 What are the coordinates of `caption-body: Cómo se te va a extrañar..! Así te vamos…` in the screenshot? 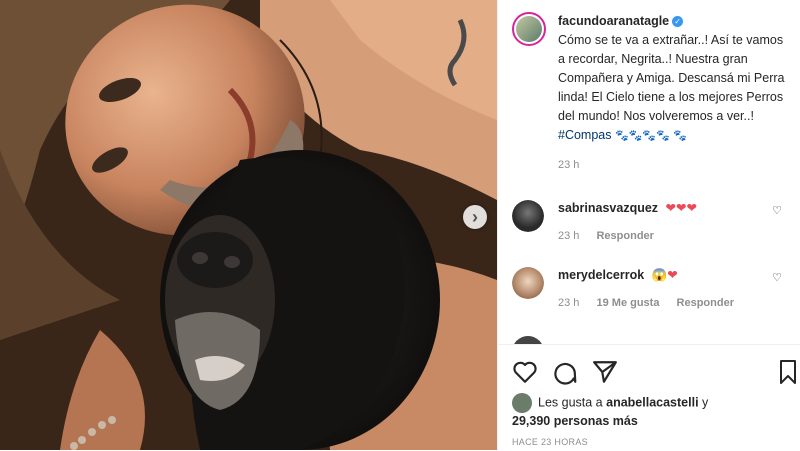 It's located at (674, 88).